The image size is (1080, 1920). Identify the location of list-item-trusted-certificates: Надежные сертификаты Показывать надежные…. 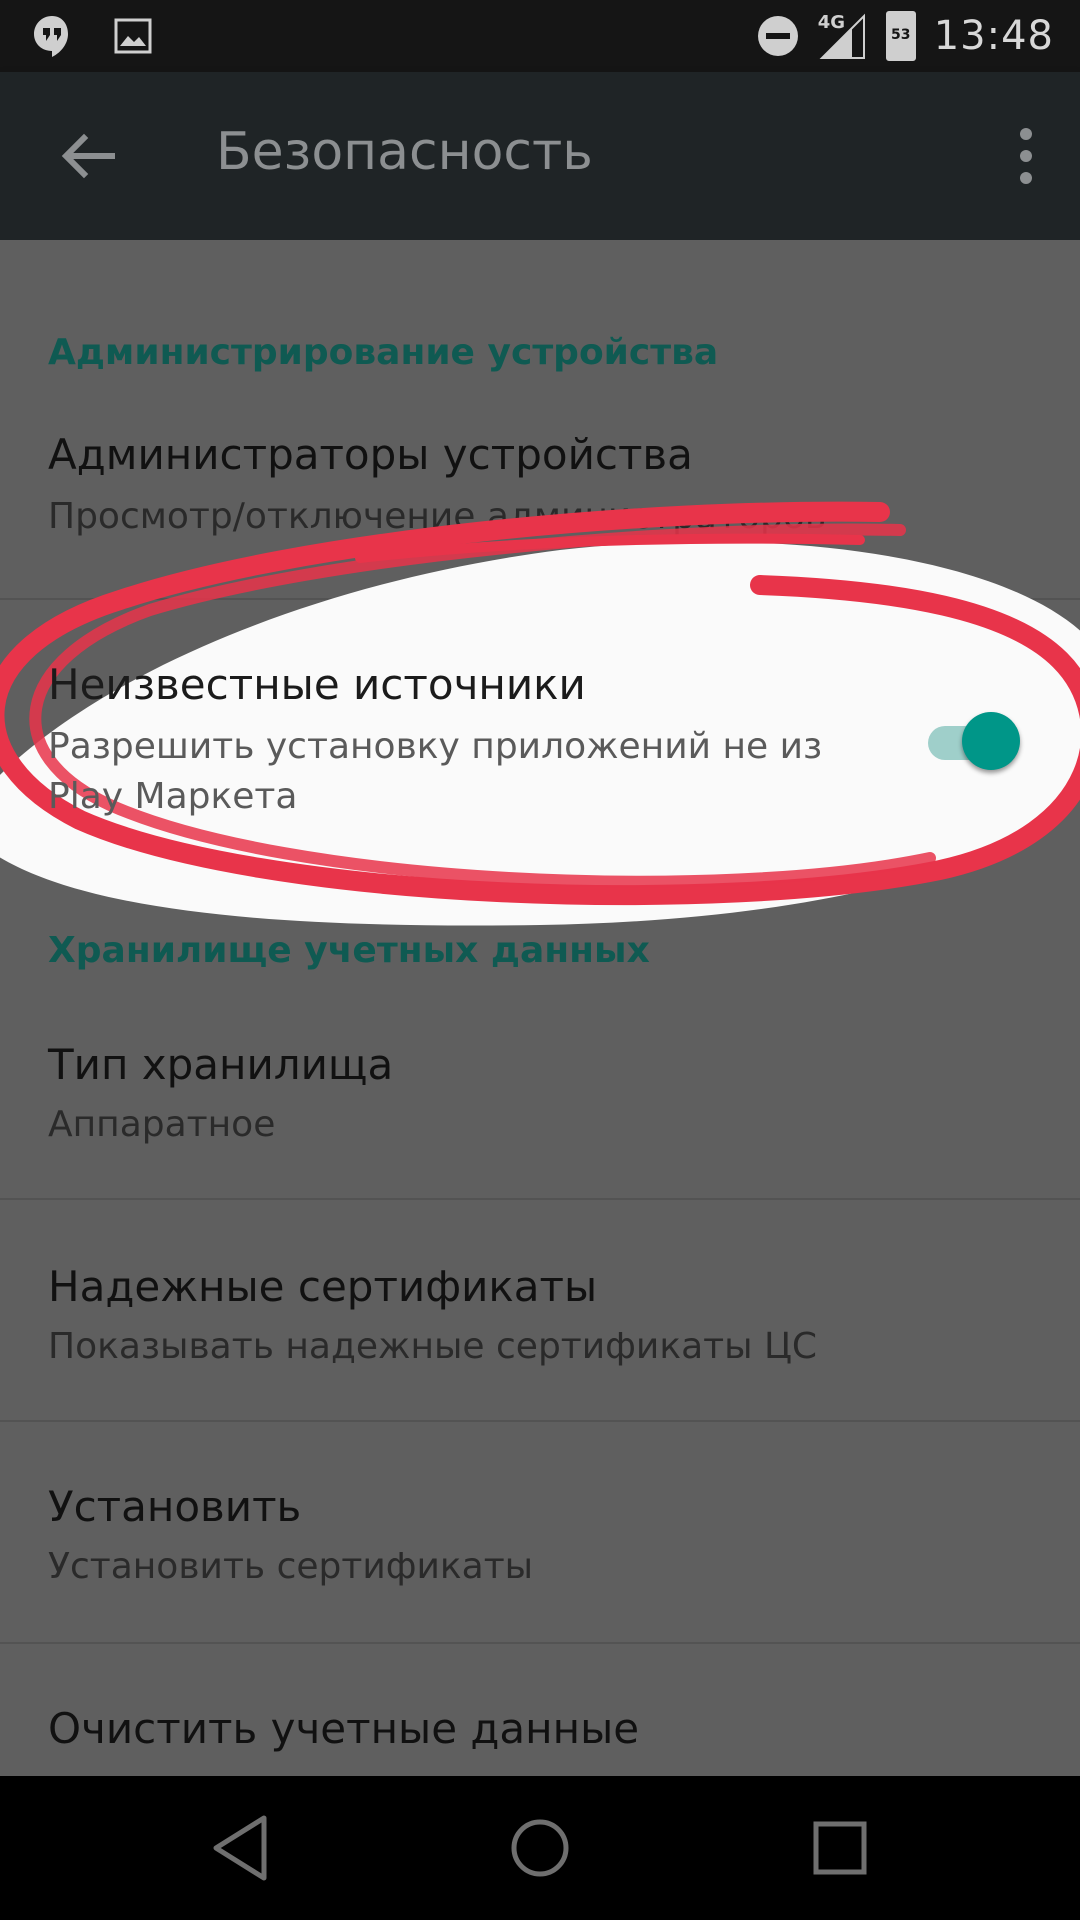
(540, 1352).